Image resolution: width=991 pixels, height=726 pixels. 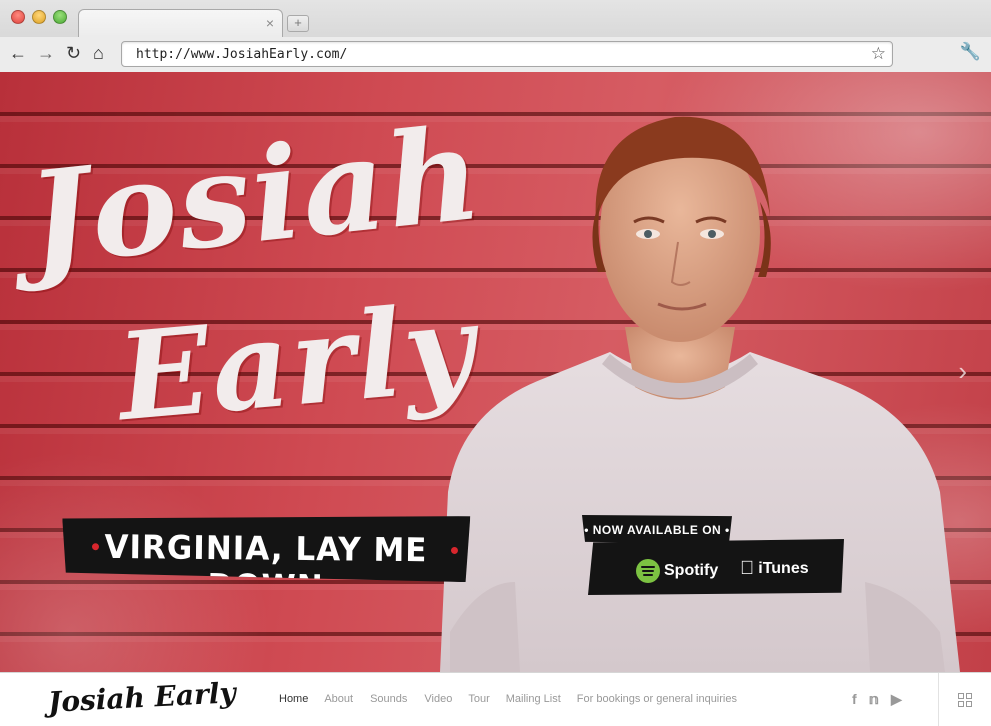 What do you see at coordinates (962, 371) in the screenshot?
I see `chevron-right-icon: ›` at bounding box center [962, 371].